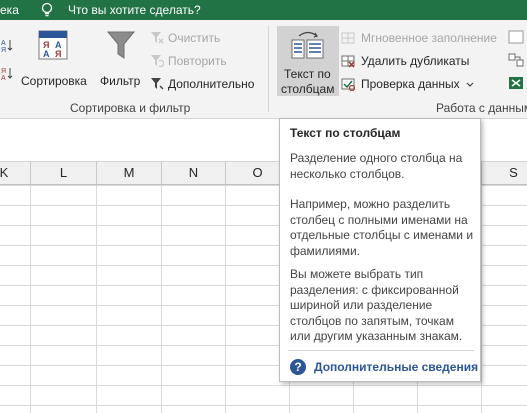 The image size is (527, 413). I want to click on text-to-columns-label-1: Текст по, so click(307, 74).